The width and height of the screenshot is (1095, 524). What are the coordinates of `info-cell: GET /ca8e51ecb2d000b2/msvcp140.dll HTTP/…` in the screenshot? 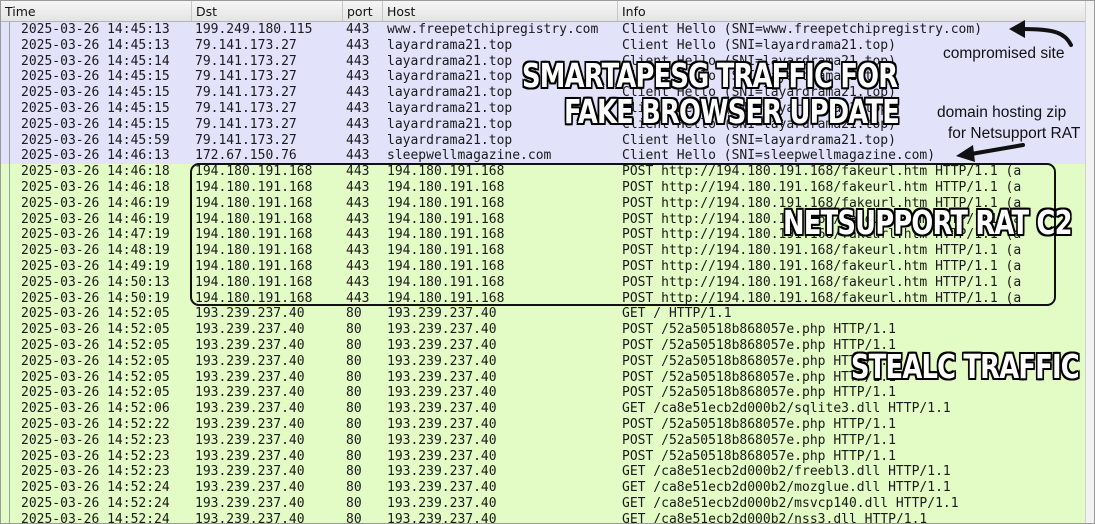 It's located at (790, 503).